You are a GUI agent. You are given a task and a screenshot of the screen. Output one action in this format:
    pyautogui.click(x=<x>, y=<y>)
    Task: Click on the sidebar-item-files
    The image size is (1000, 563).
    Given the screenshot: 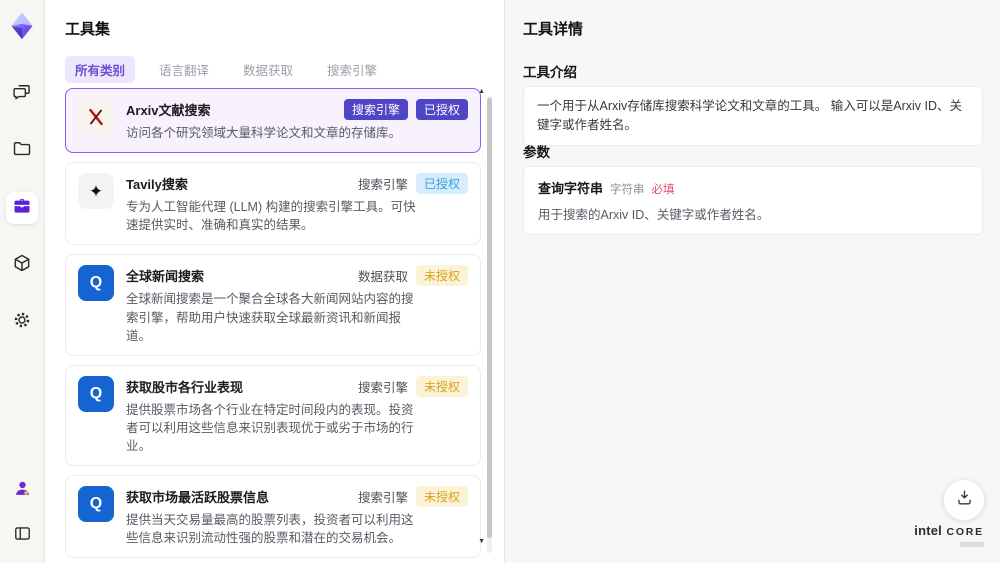 What is the action you would take?
    pyautogui.click(x=22, y=151)
    